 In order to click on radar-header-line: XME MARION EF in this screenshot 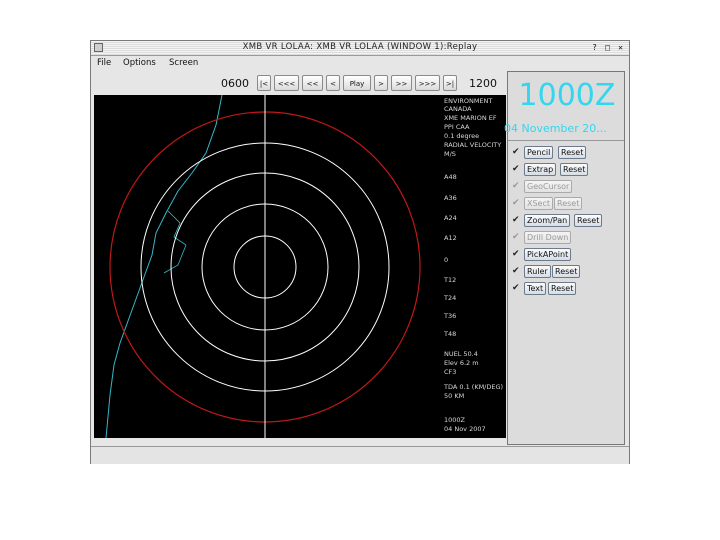, I will do `click(470, 118)`.